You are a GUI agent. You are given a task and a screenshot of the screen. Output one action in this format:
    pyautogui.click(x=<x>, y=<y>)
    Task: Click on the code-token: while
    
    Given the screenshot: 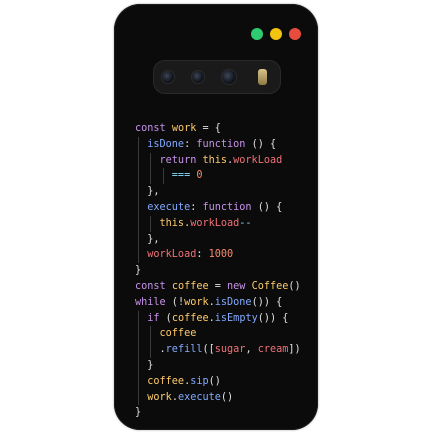 What is the action you would take?
    pyautogui.click(x=150, y=302)
    